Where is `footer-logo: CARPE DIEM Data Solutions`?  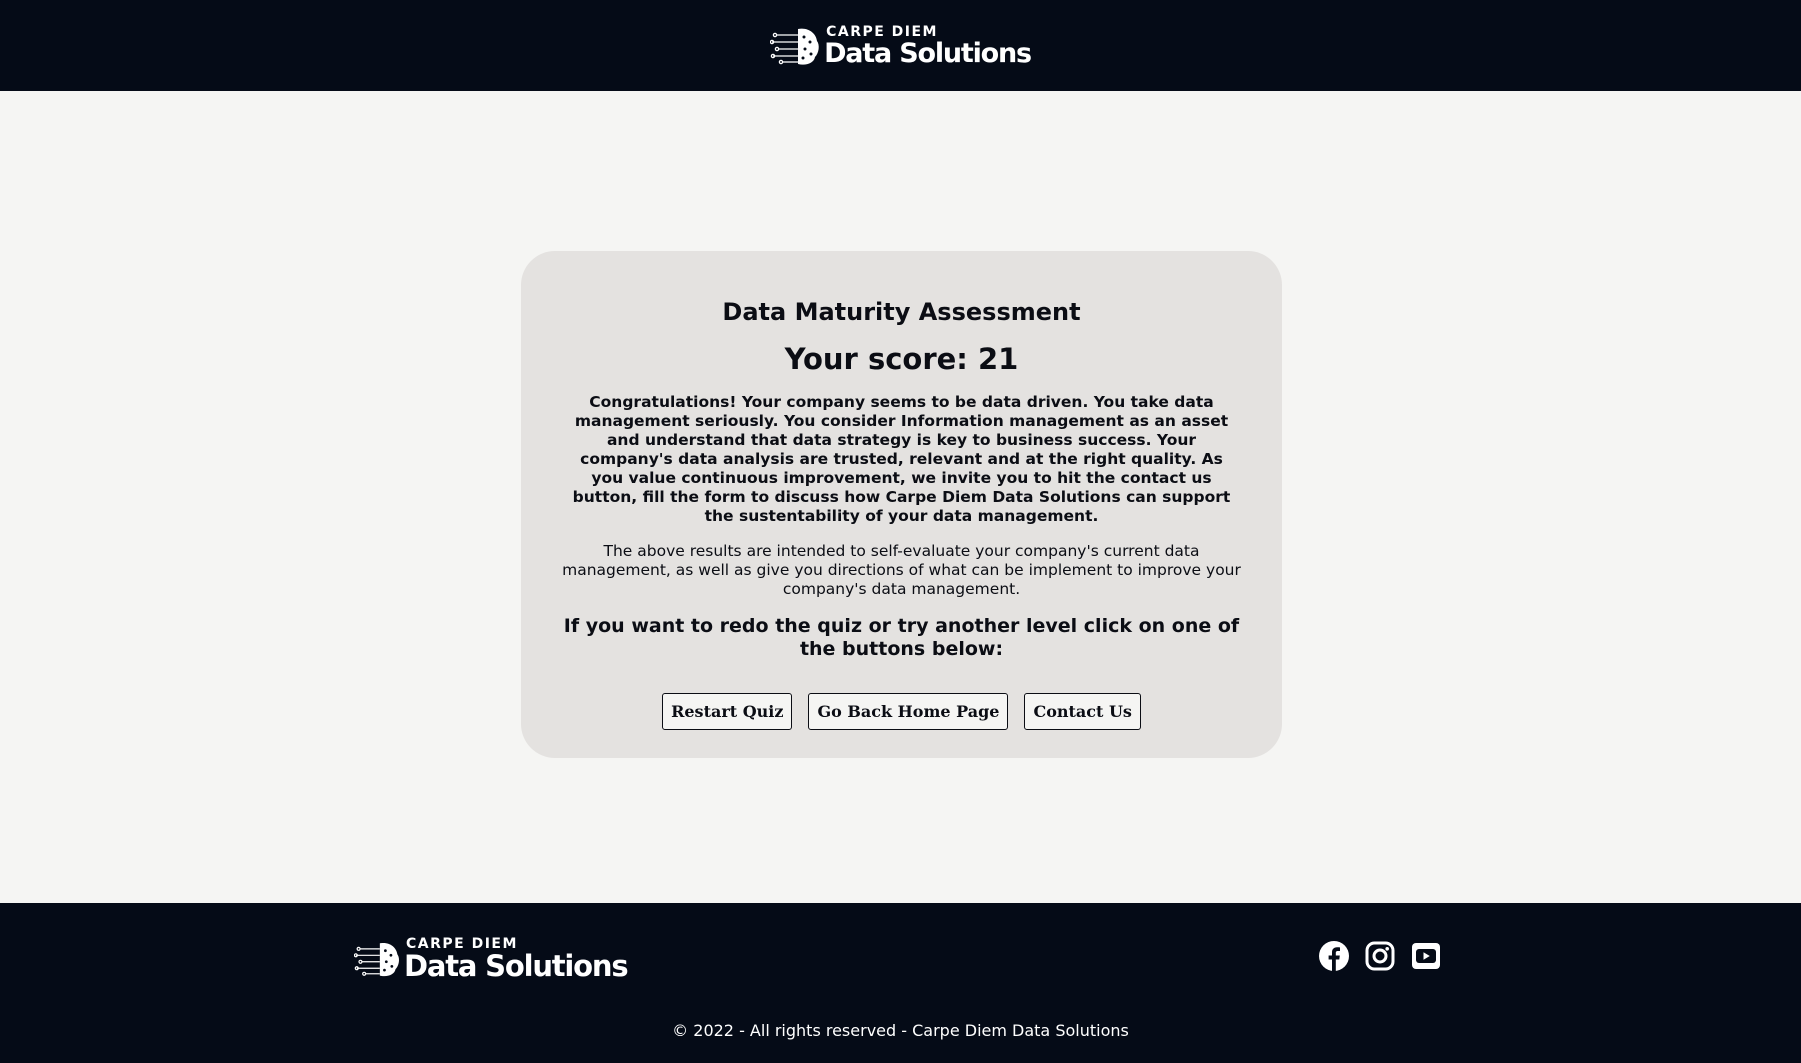
footer-logo: CARPE DIEM Data Solutions is located at coordinates (491, 960).